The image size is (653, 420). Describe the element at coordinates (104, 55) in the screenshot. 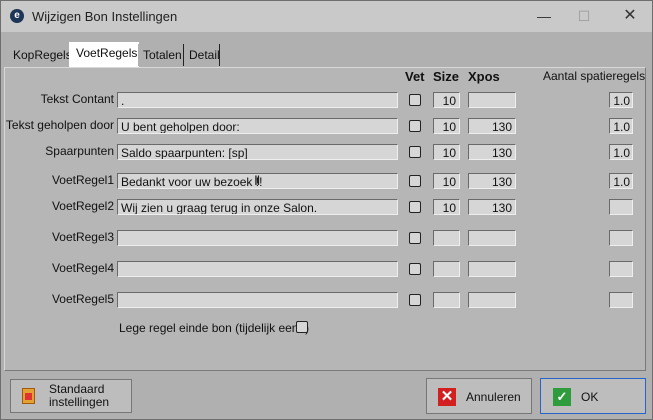

I see `tab-voetregels: VoetRegels` at that location.